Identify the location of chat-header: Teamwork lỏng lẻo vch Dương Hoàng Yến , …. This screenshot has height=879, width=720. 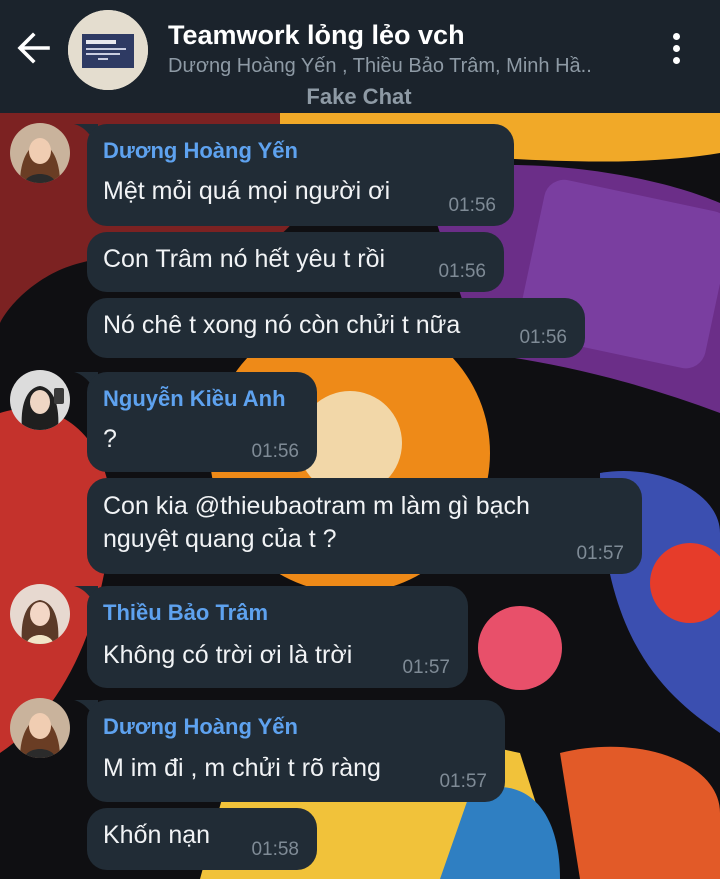
(360, 56).